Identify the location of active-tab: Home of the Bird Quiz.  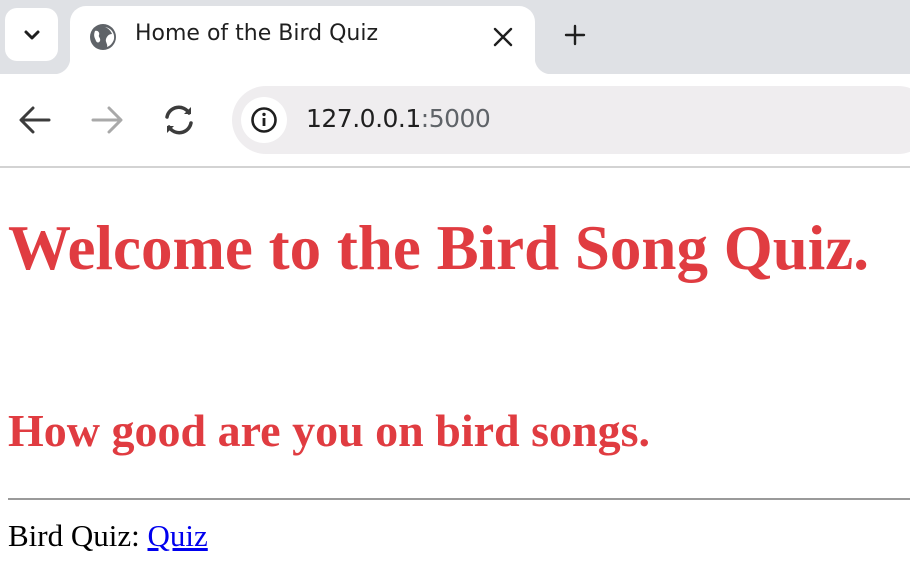
(302, 40).